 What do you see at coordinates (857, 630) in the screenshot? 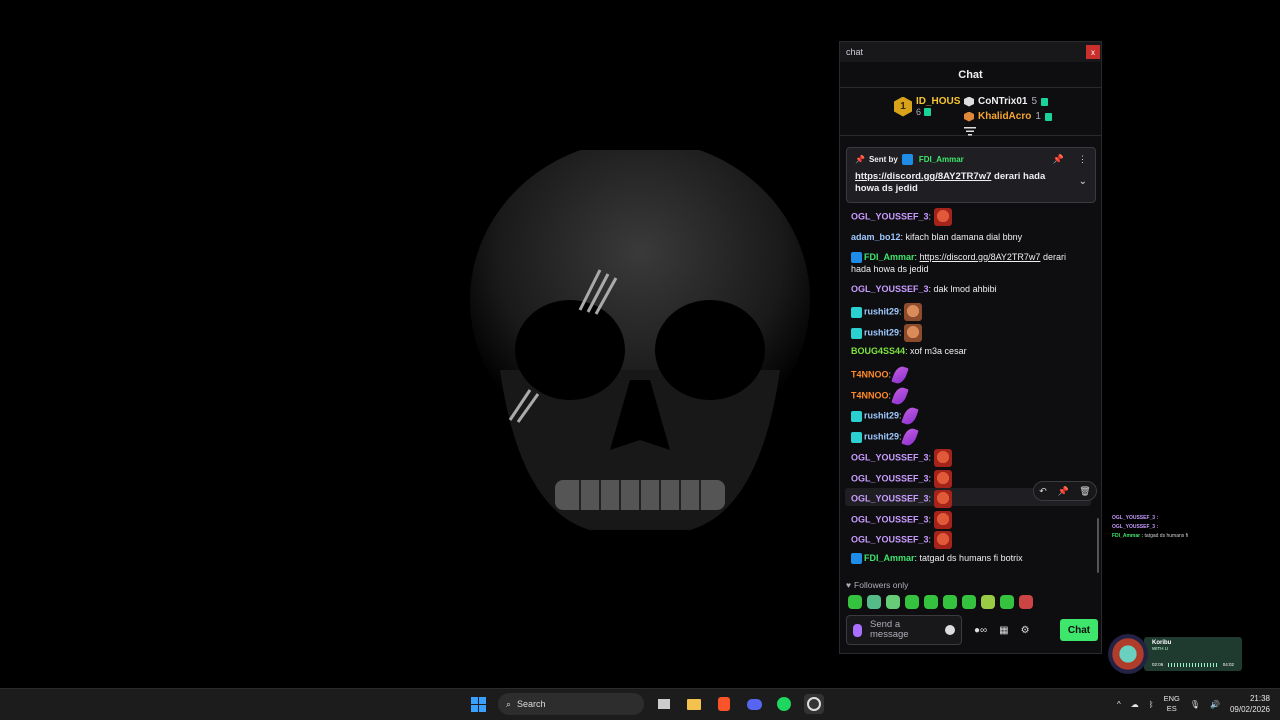
I see `microphone-icon` at bounding box center [857, 630].